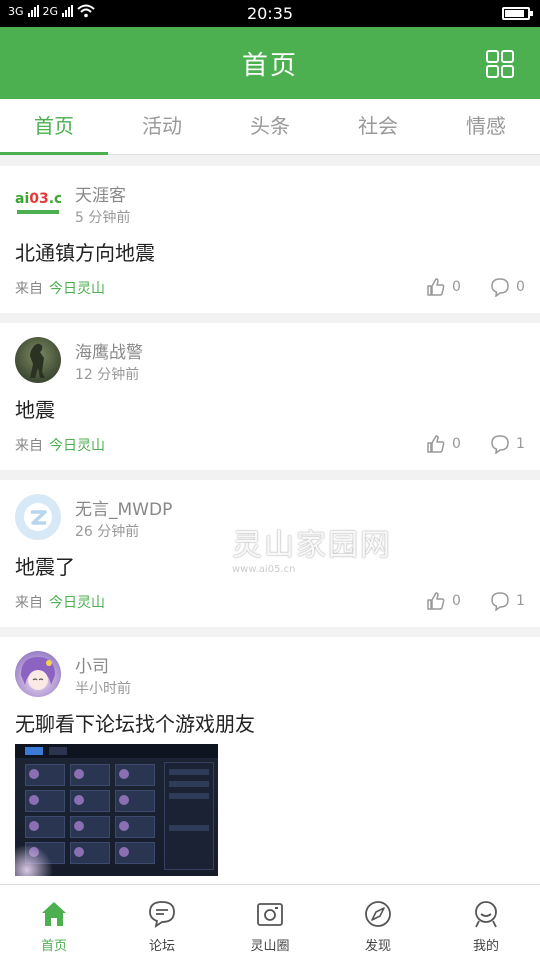 Image resolution: width=540 pixels, height=960 pixels. I want to click on post-time: 26 分钟前, so click(107, 532).